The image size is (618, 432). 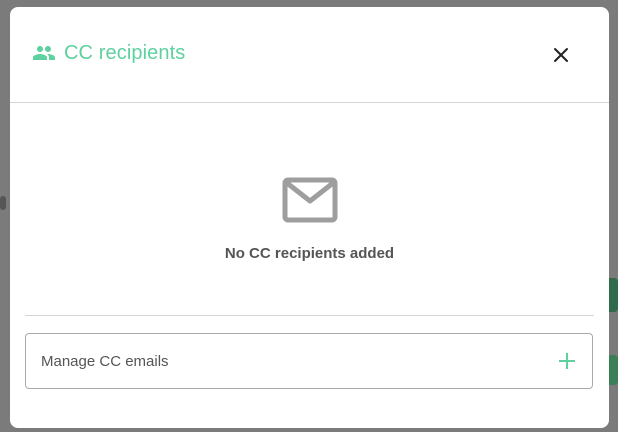 I want to click on background-element, so click(x=3, y=203).